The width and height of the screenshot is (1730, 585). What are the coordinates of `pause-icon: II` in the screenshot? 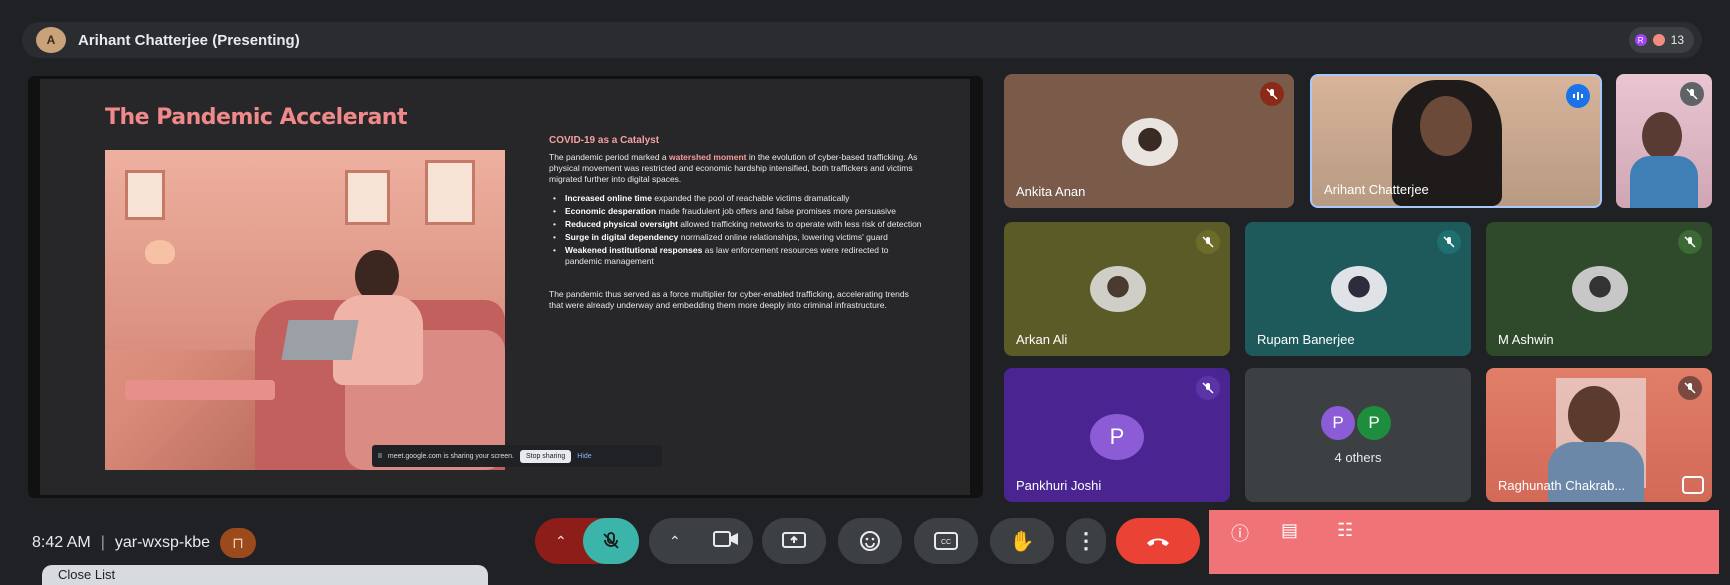 It's located at (380, 456).